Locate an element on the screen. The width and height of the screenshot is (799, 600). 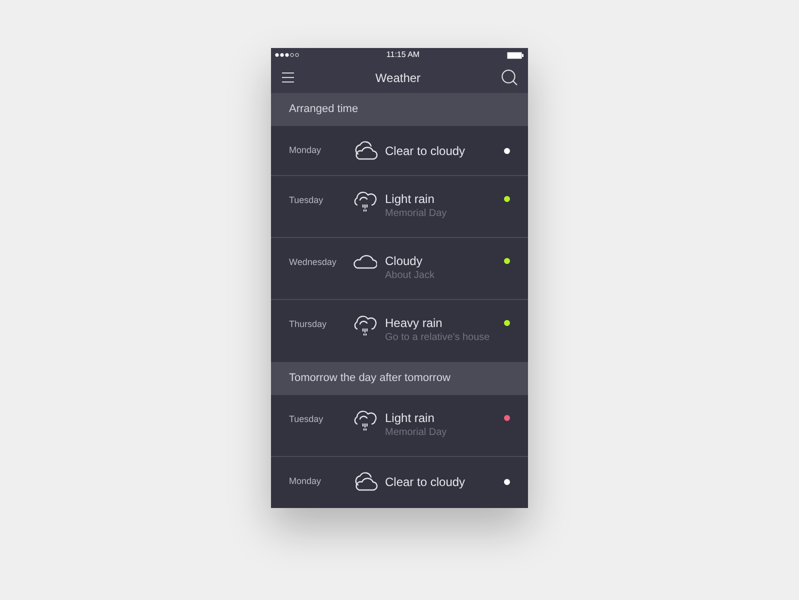
forecast-title: Cloudy is located at coordinates (404, 261).